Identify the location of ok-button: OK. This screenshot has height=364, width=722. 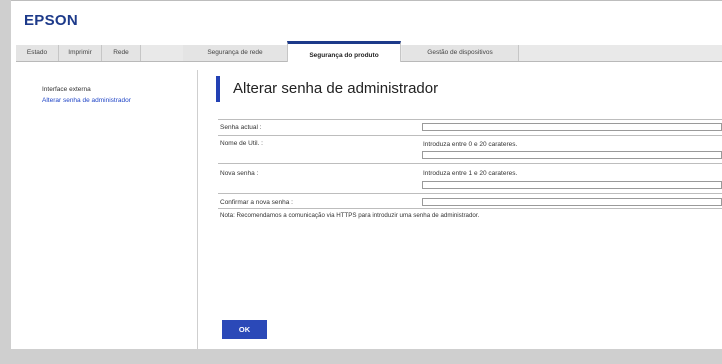
(244, 329).